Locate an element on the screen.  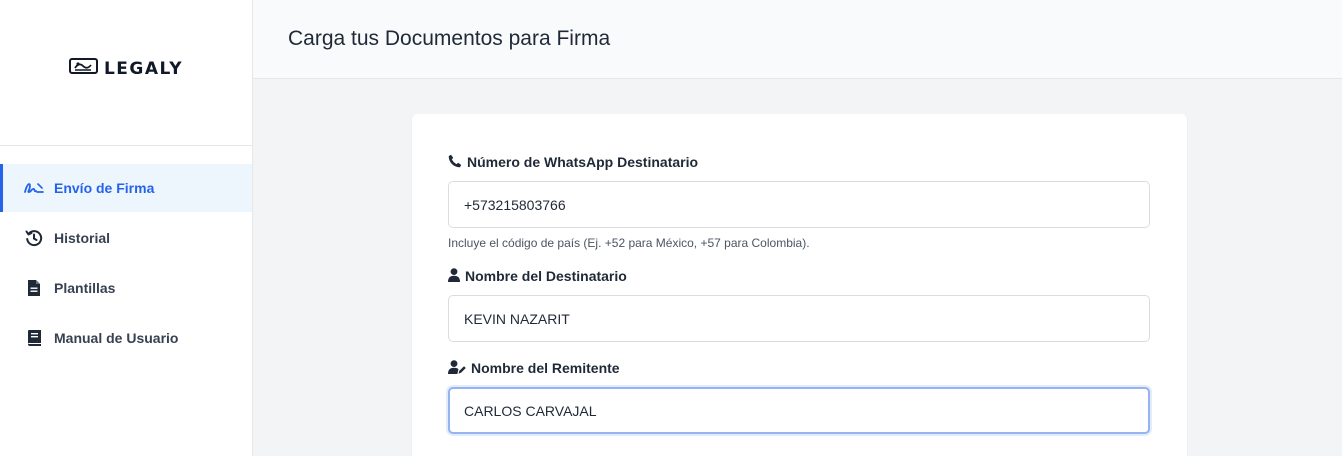
sidebar-item-plantillas: Plantillas is located at coordinates (126, 288).